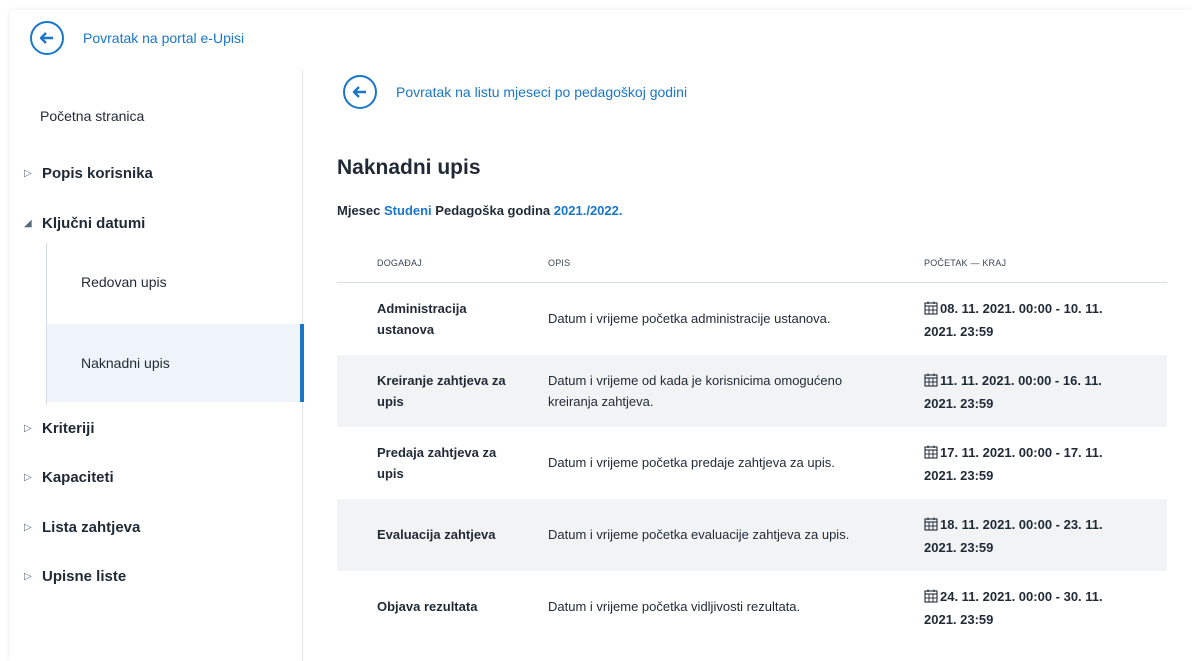 The height and width of the screenshot is (661, 1192). I want to click on date-text: 18. 11. 2021. 00:00 - 23. 11., so click(1021, 524).